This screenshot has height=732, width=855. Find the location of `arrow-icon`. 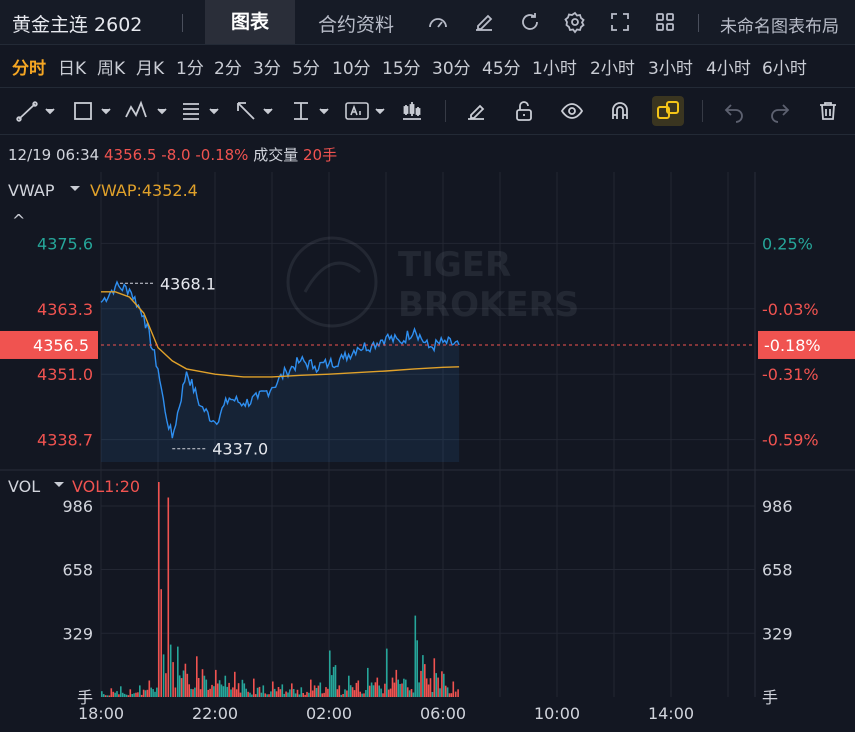

arrow-icon is located at coordinates (256, 111).